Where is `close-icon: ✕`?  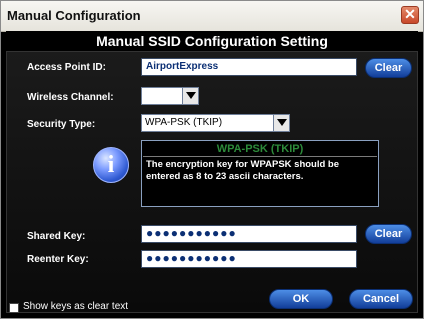
close-icon: ✕ is located at coordinates (410, 14).